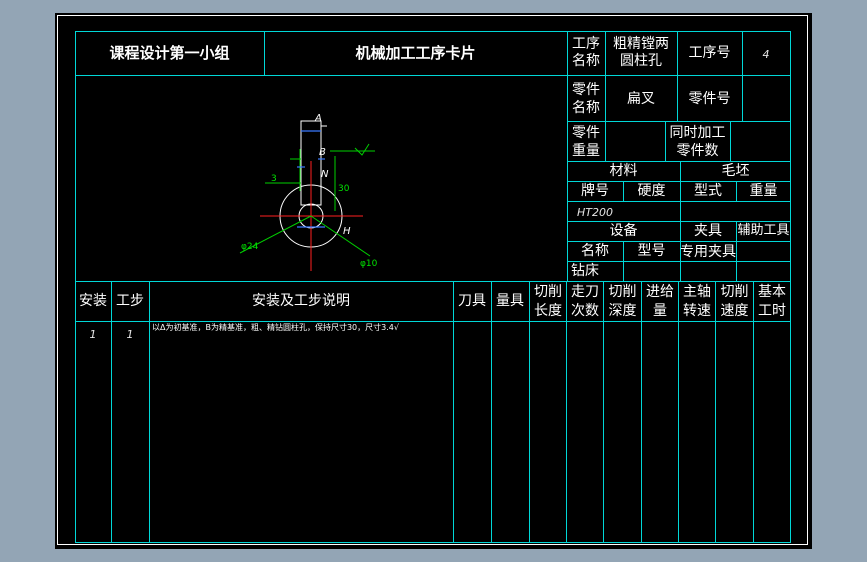 The width and height of the screenshot is (867, 562). I want to click on col-spindle-speed: 主轴转速, so click(697, 301).